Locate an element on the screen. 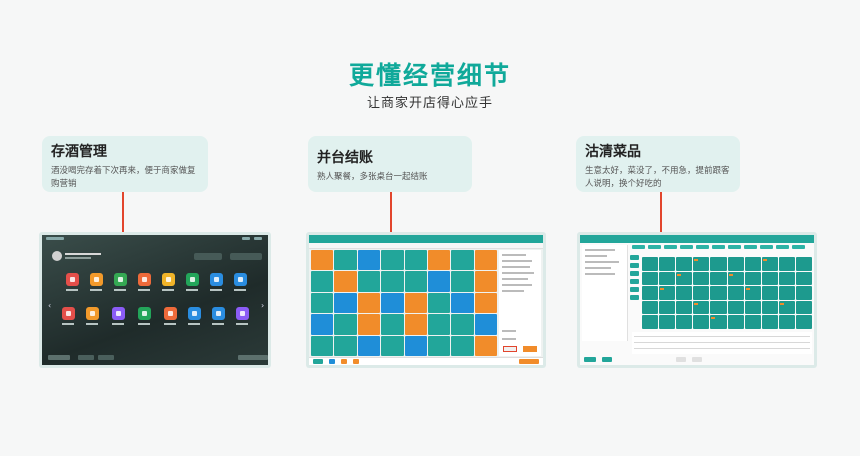 This screenshot has width=860, height=456. wine-storage-app-icon is located at coordinates (170, 313).